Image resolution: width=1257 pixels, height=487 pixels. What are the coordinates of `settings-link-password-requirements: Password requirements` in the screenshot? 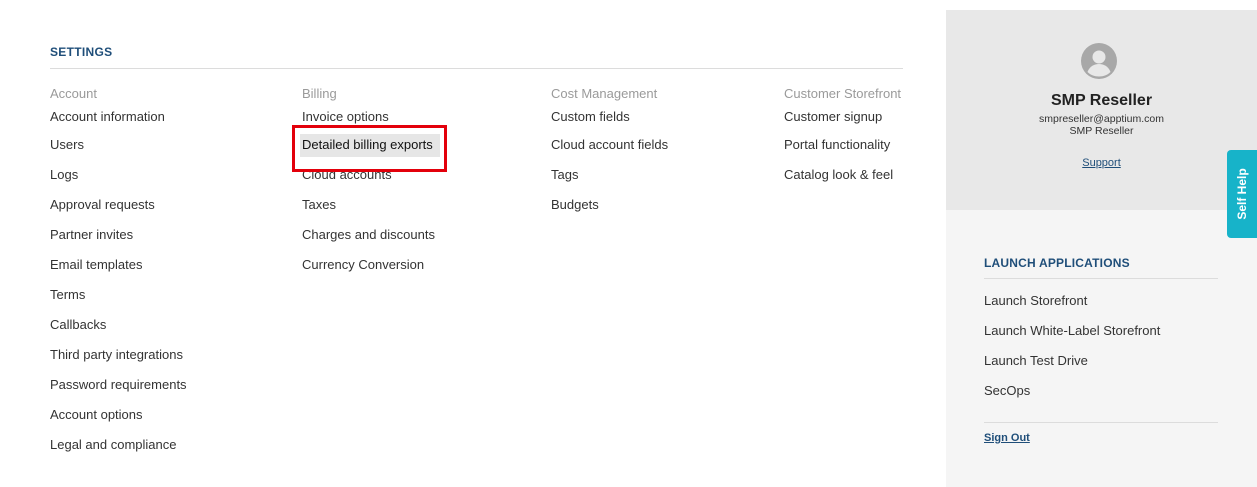 It's located at (118, 385).